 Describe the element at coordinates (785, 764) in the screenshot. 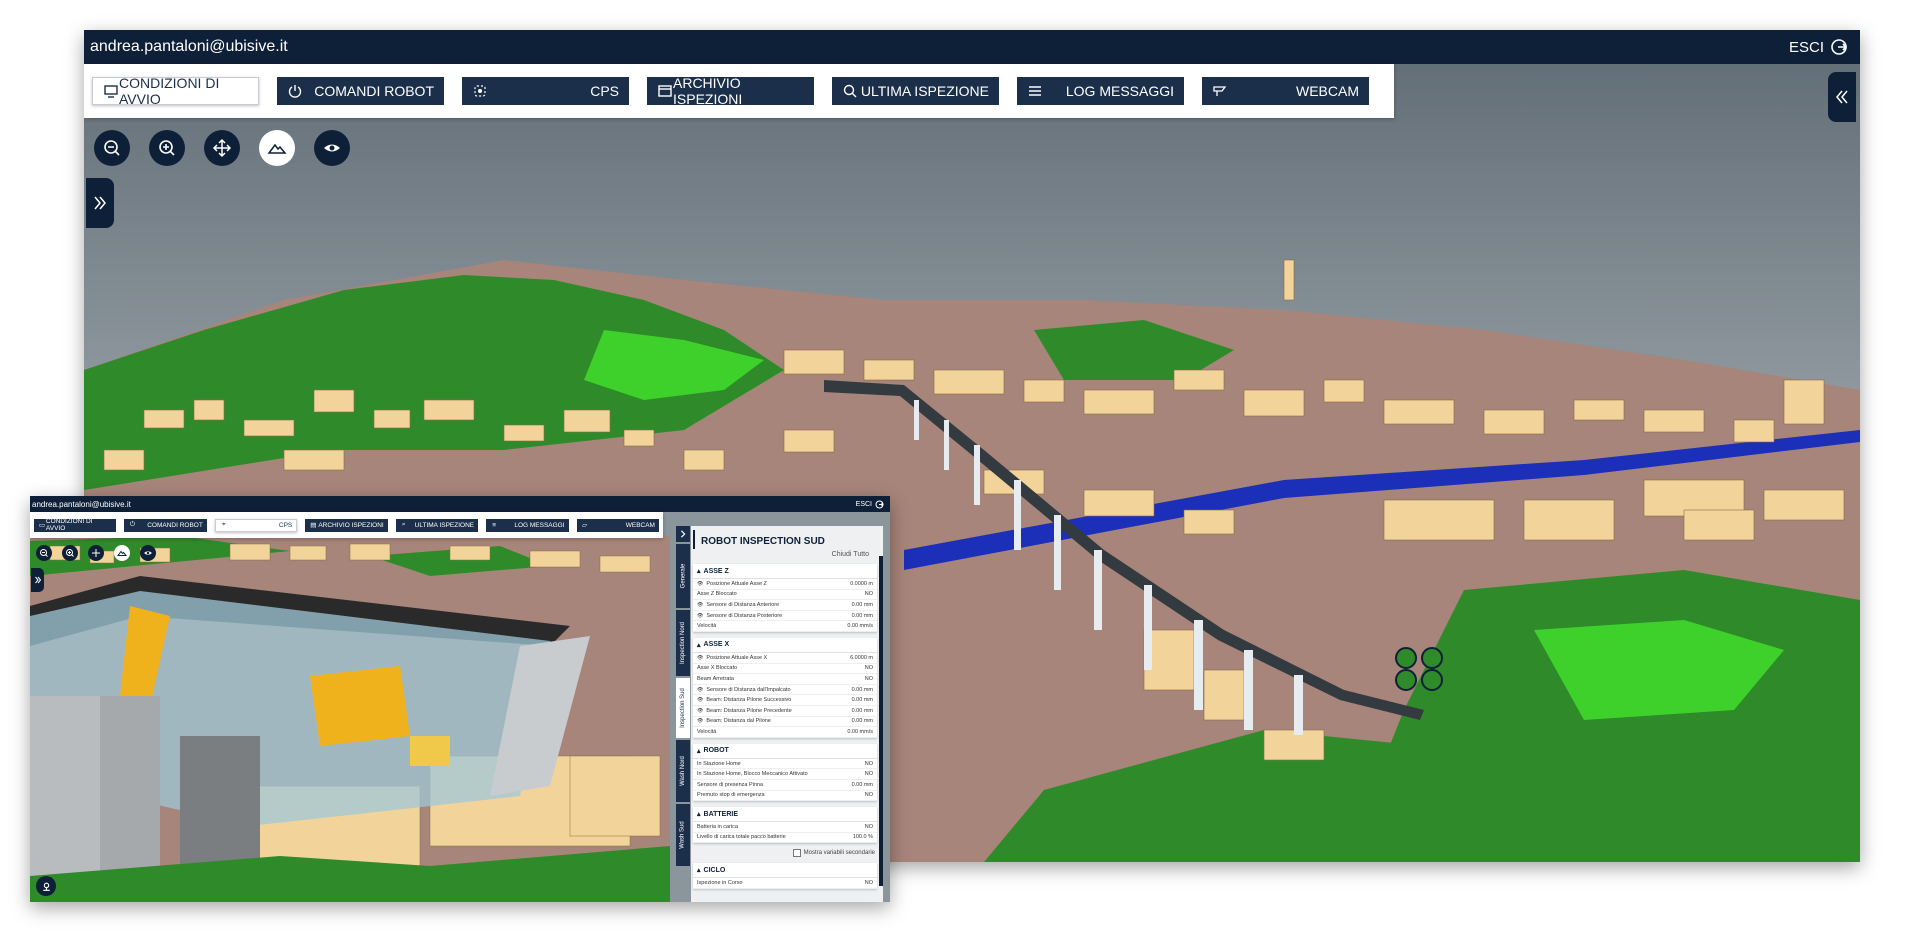

I see `table-row: In Stazione Home NO` at that location.